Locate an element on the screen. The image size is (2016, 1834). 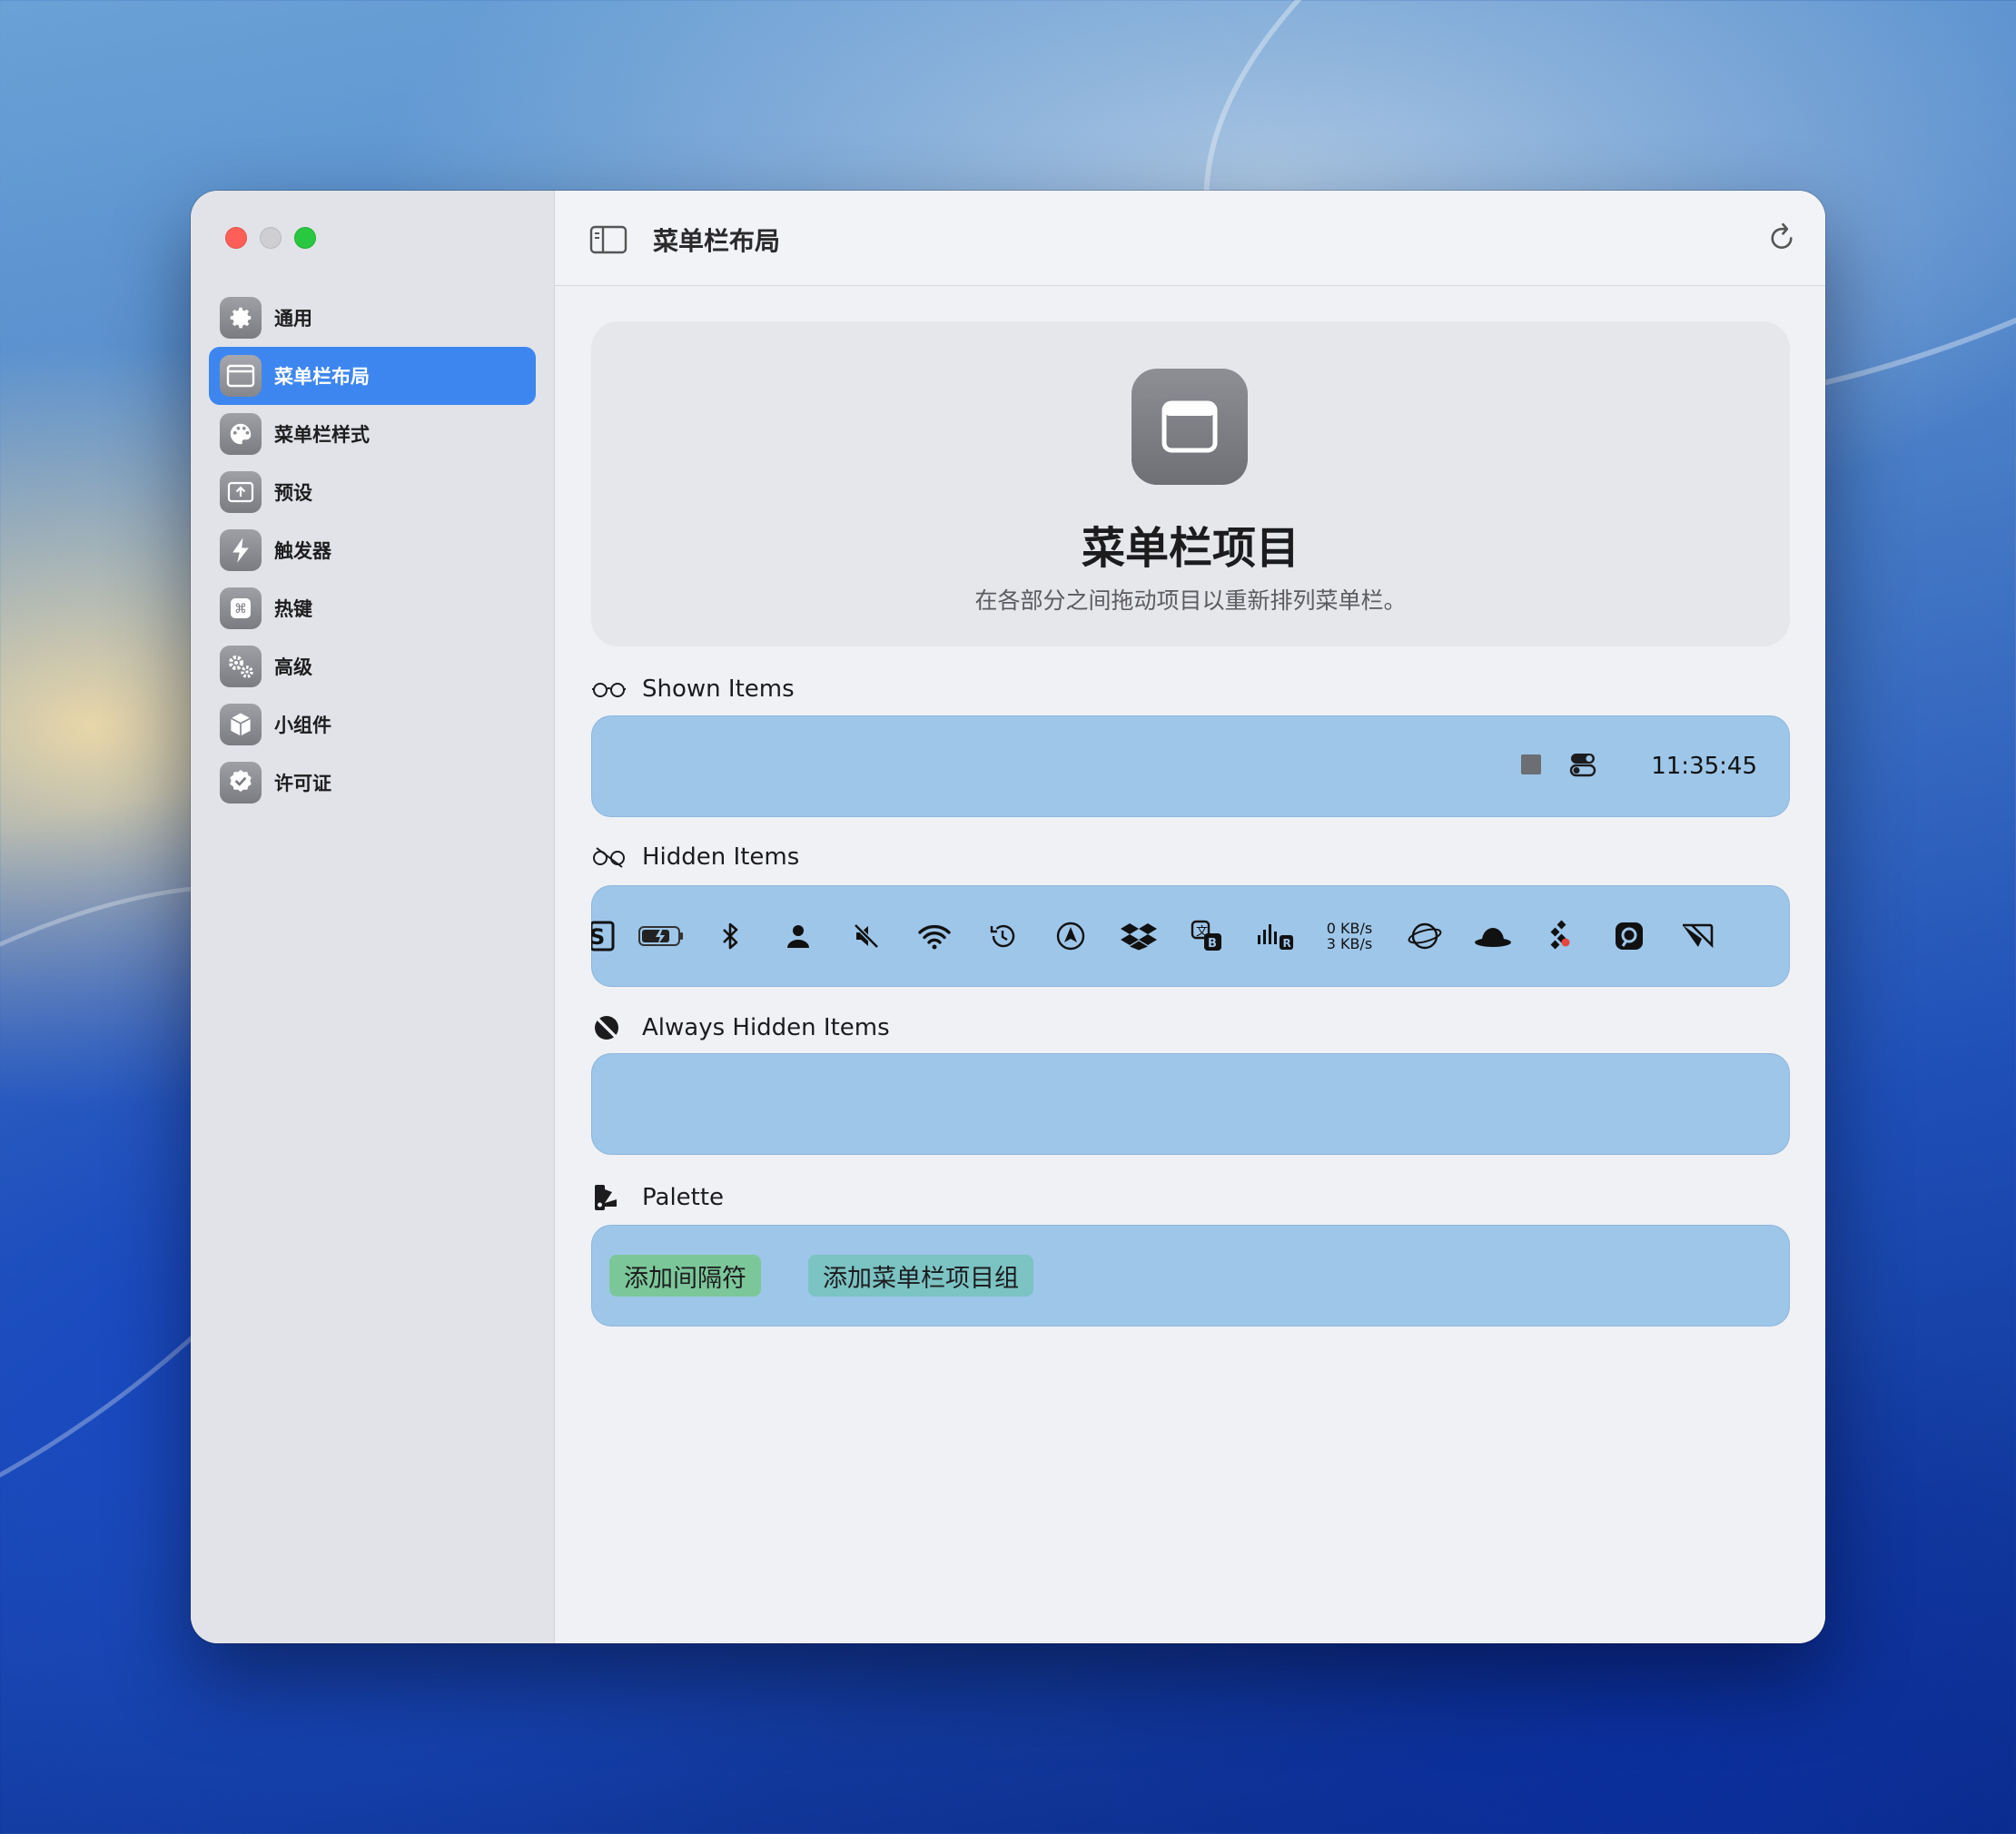
add-spacer-button: 添加间隔符 is located at coordinates (685, 1276).